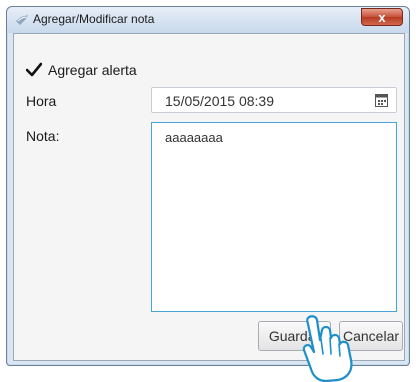 This screenshot has width=416, height=382. What do you see at coordinates (208, 20) in the screenshot?
I see `title-bar: Agregar/Modificar nota x` at bounding box center [208, 20].